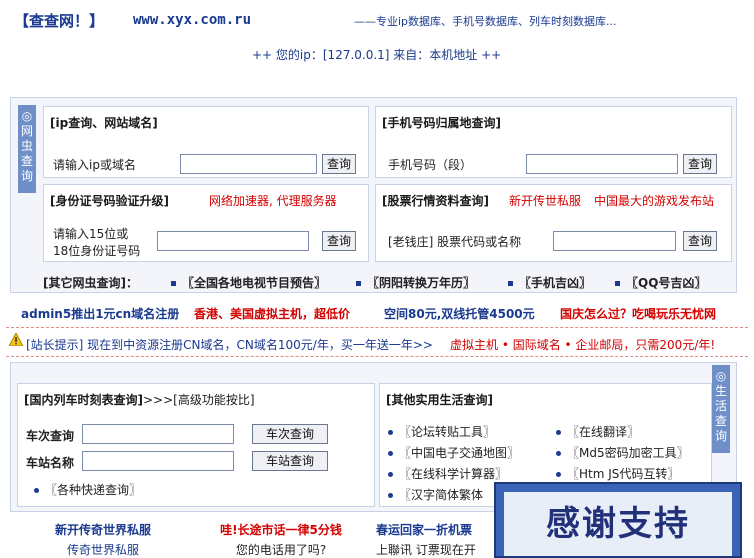 Image resolution: width=754 pixels, height=558 pixels. Describe the element at coordinates (618, 524) in the screenshot. I see `thanks-overlay-text: 感谢支持` at that location.